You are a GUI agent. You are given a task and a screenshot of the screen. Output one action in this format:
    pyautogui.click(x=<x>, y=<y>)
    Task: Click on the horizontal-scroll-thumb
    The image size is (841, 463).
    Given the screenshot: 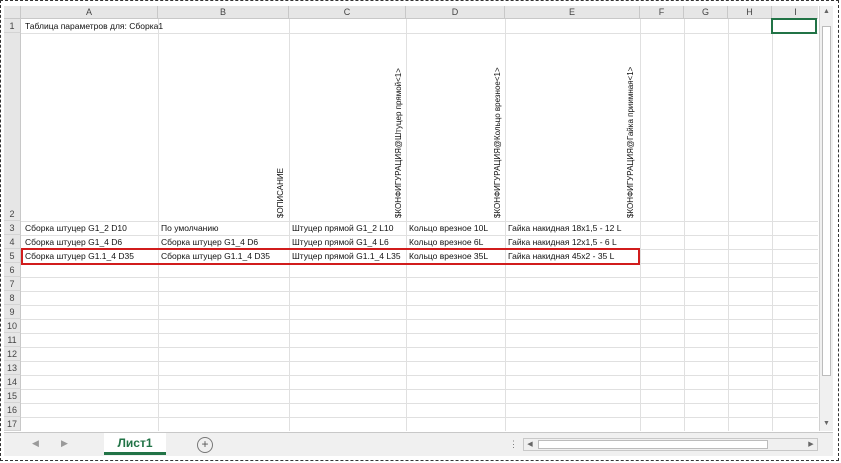 What is the action you would take?
    pyautogui.click(x=653, y=444)
    